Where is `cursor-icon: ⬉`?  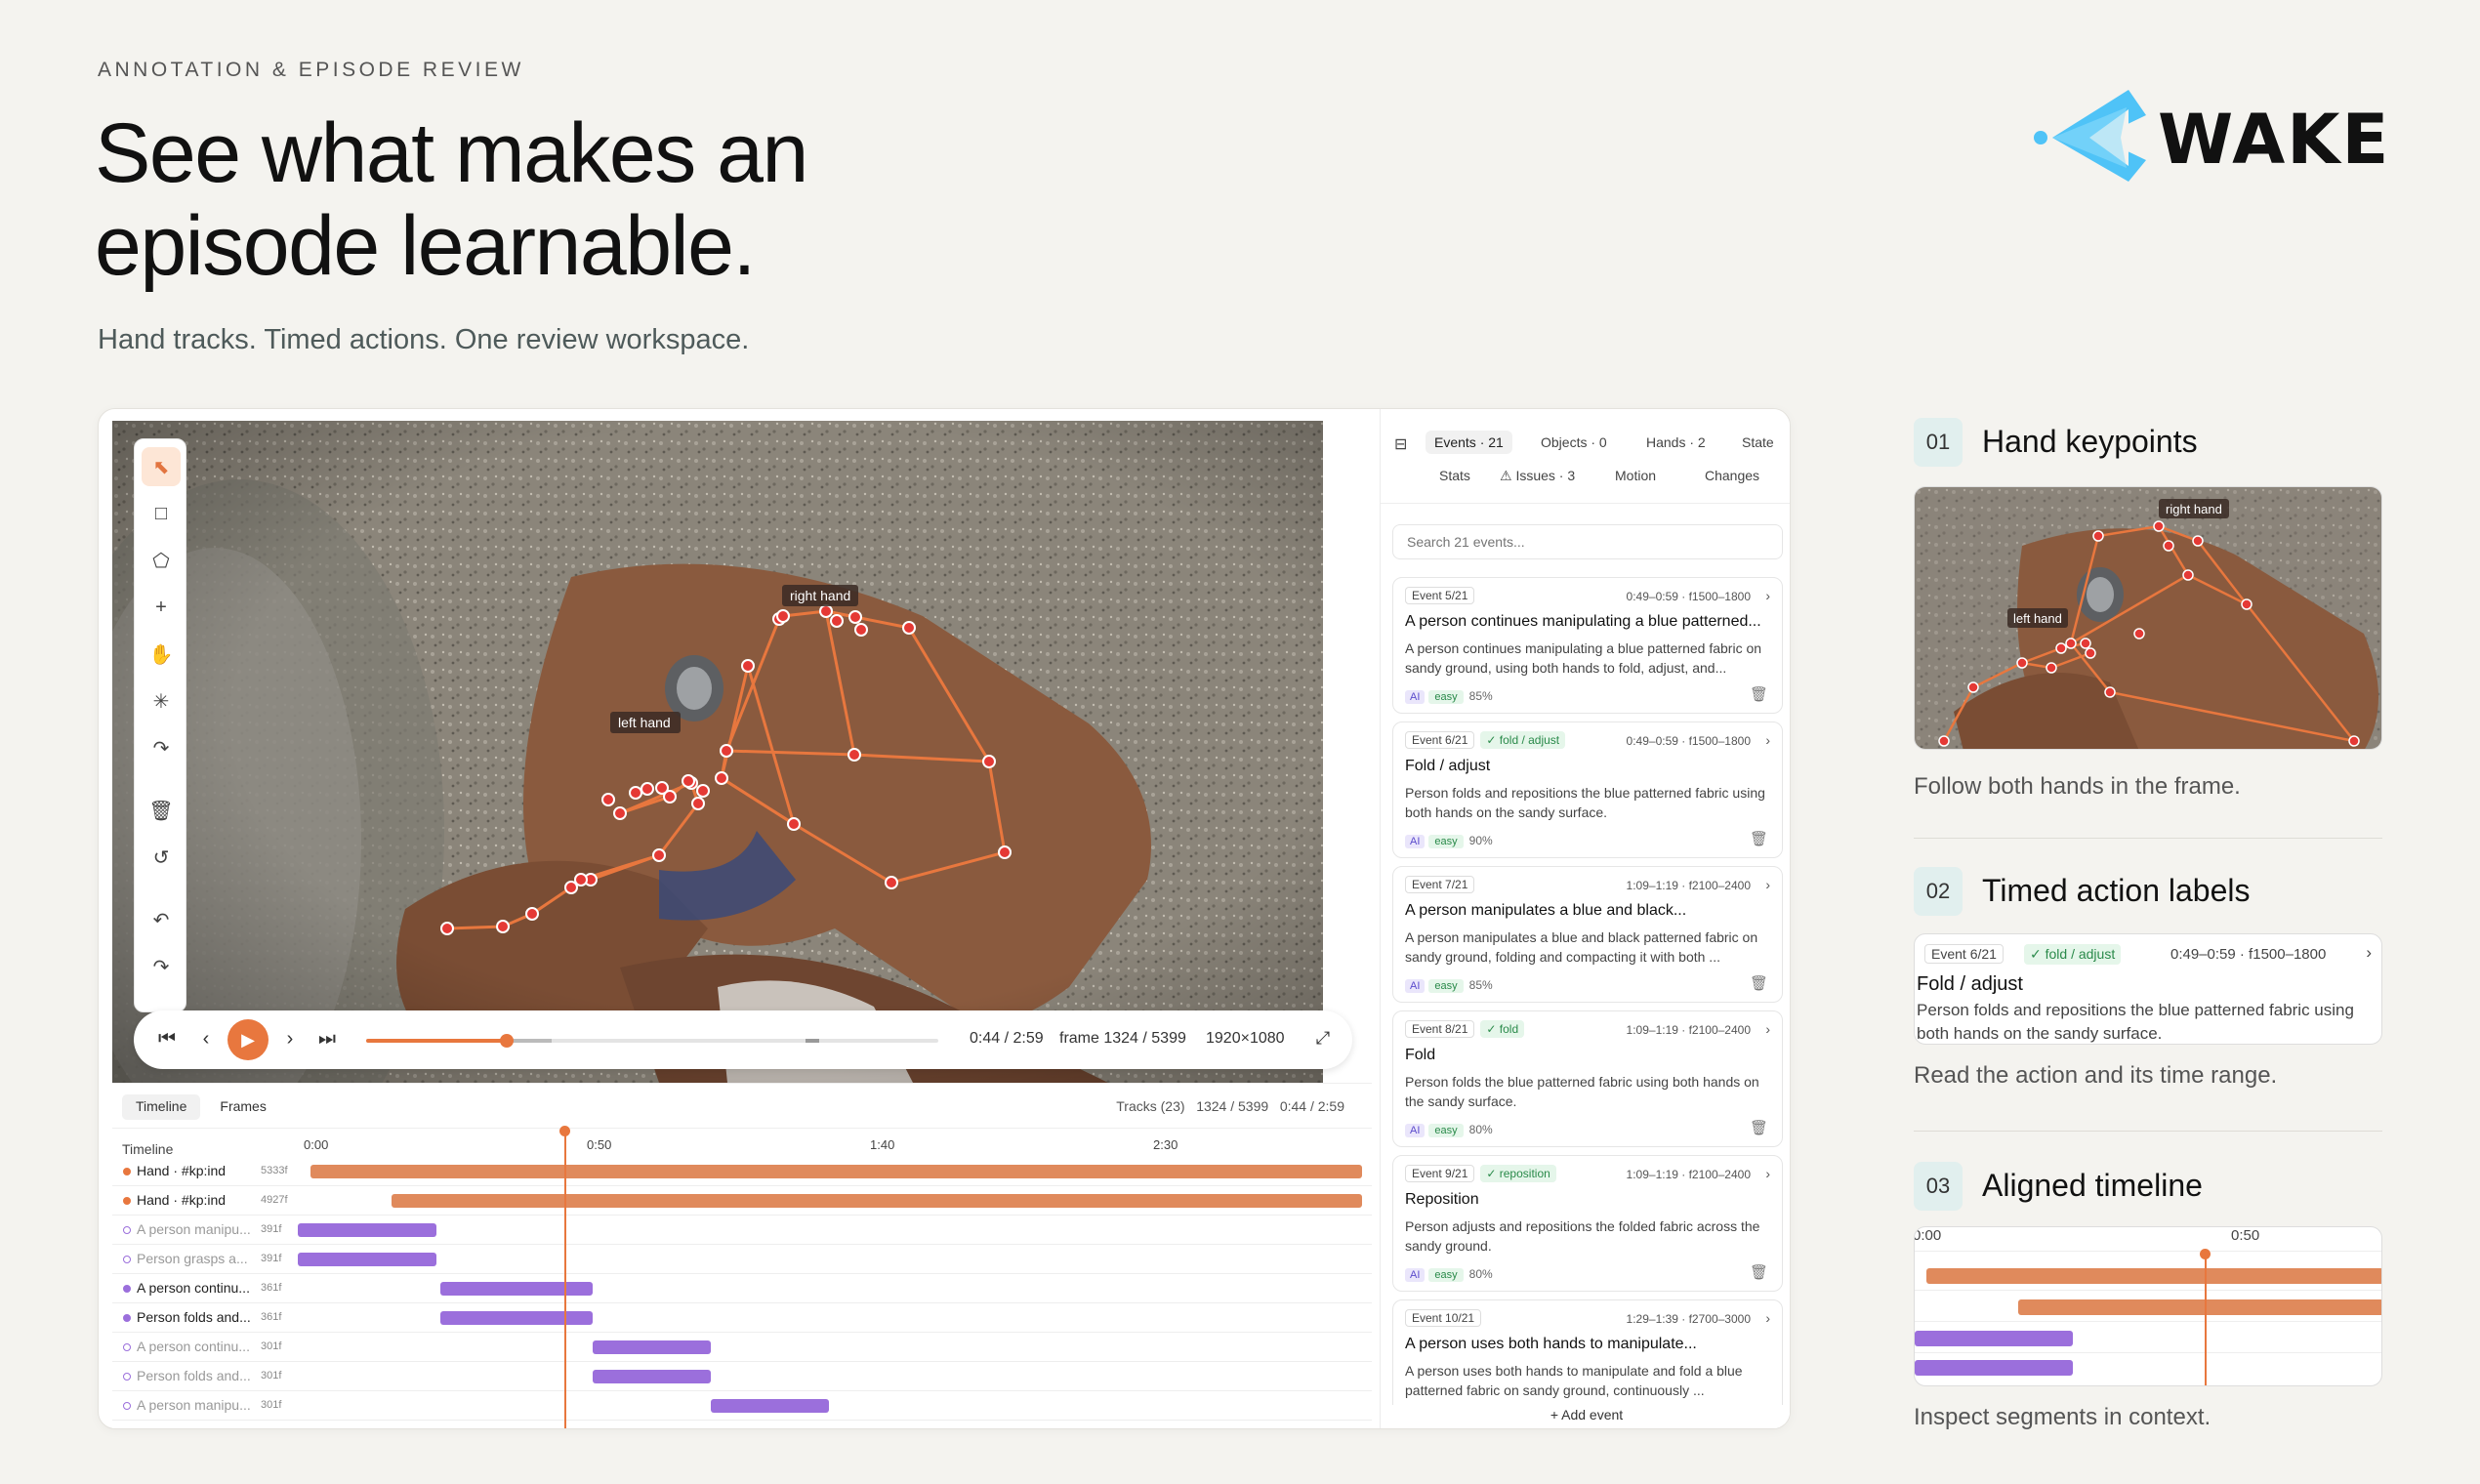 cursor-icon: ⬉ is located at coordinates (161, 467).